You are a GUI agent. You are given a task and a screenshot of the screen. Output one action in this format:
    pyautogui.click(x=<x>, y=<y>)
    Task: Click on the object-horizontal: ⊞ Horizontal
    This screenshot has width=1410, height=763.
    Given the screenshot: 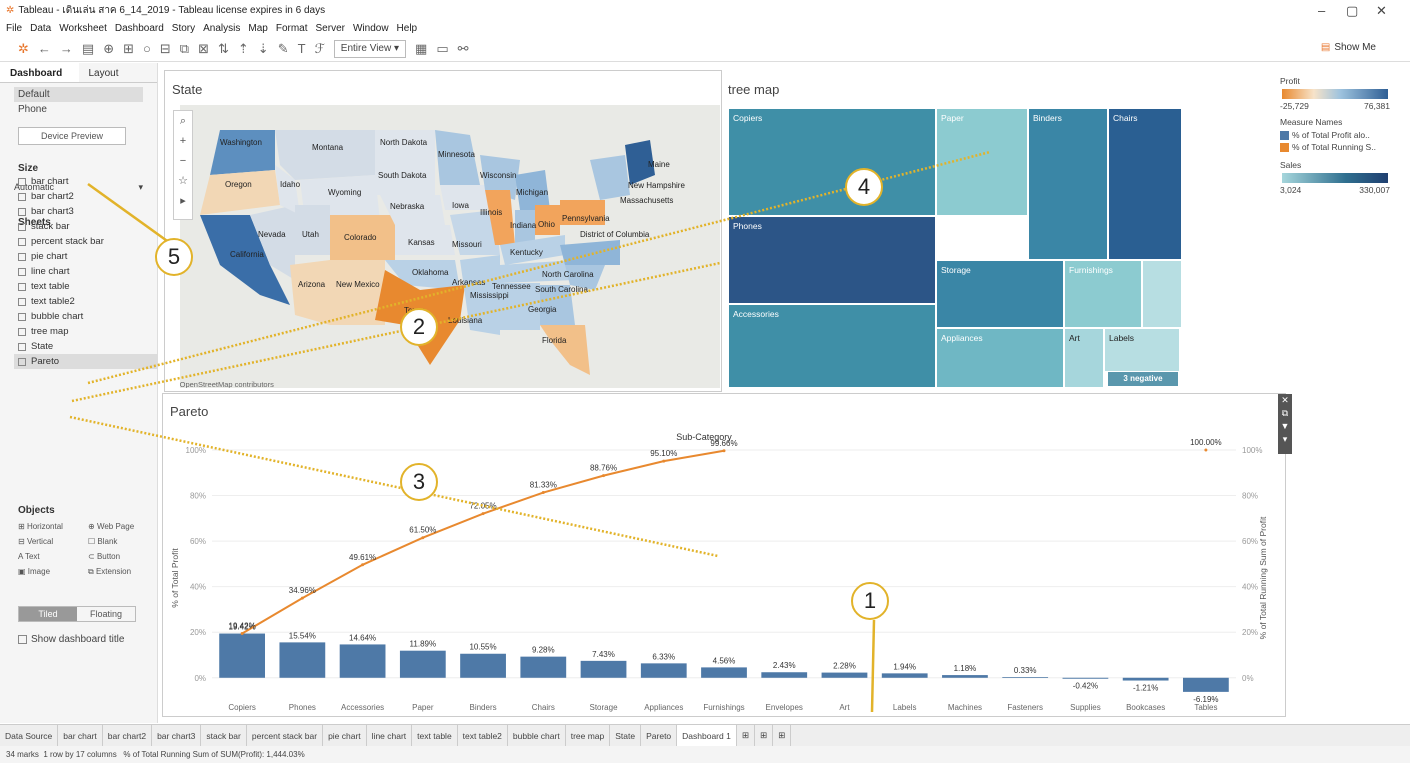 What is the action you would take?
    pyautogui.click(x=53, y=526)
    